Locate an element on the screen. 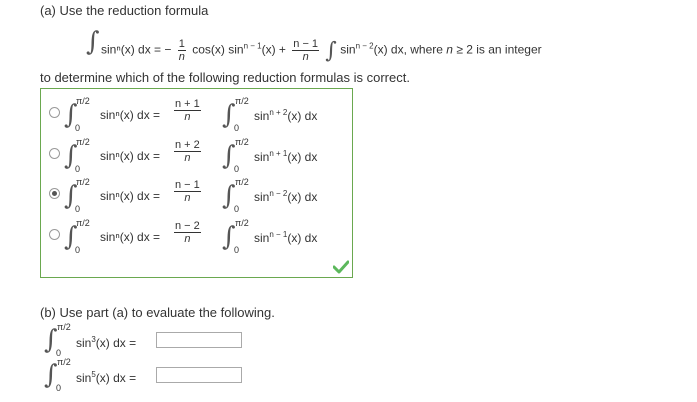 Image resolution: width=697 pixels, height=402 pixels. formula-term-1: cos(x) sin is located at coordinates (218, 49).